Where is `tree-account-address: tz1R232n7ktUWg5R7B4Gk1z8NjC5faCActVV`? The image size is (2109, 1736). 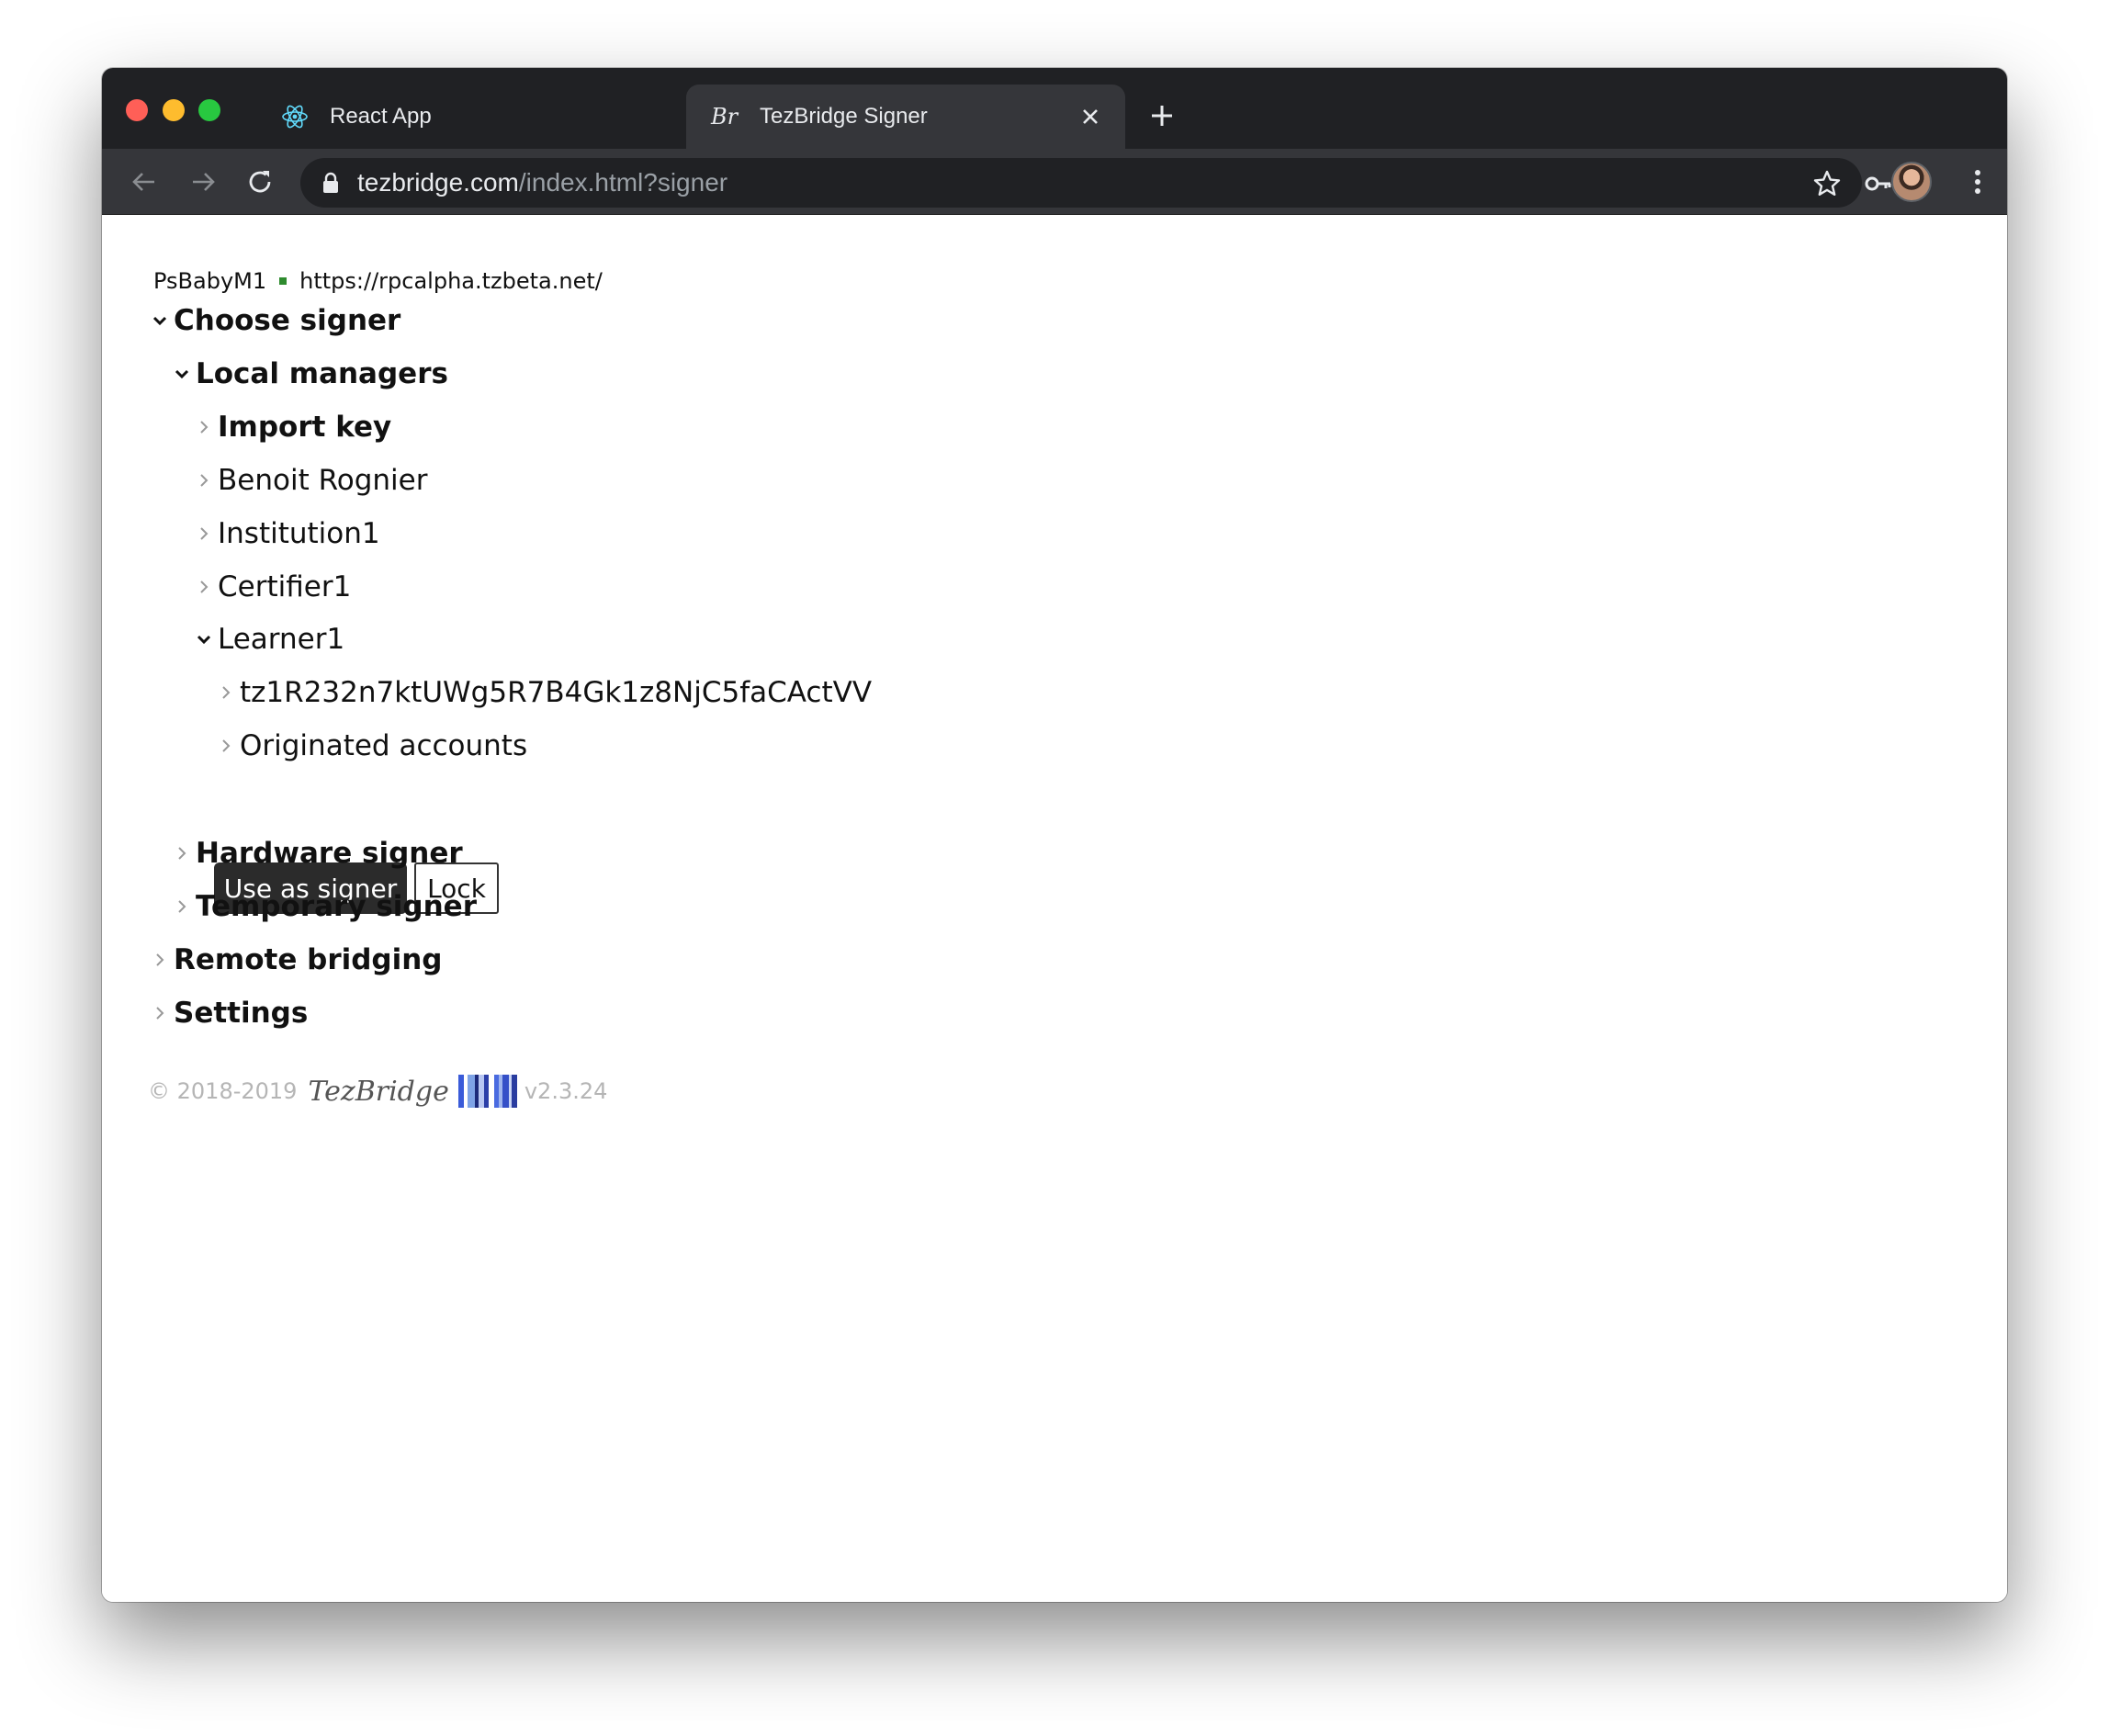
tree-account-address: tz1R232n7ktUWg5R7B4Gk1z8NjC5faCActVV is located at coordinates (545, 692).